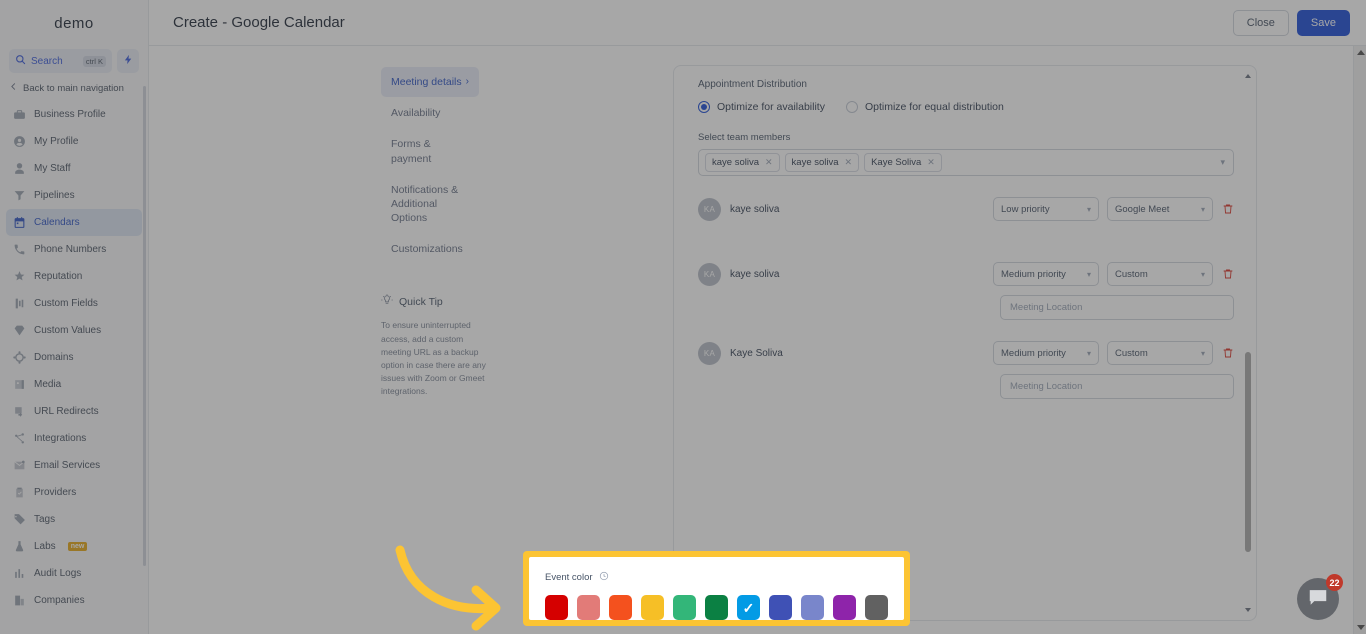 The width and height of the screenshot is (1366, 634). I want to click on color-swatch-light-blue: ✓, so click(748, 607).